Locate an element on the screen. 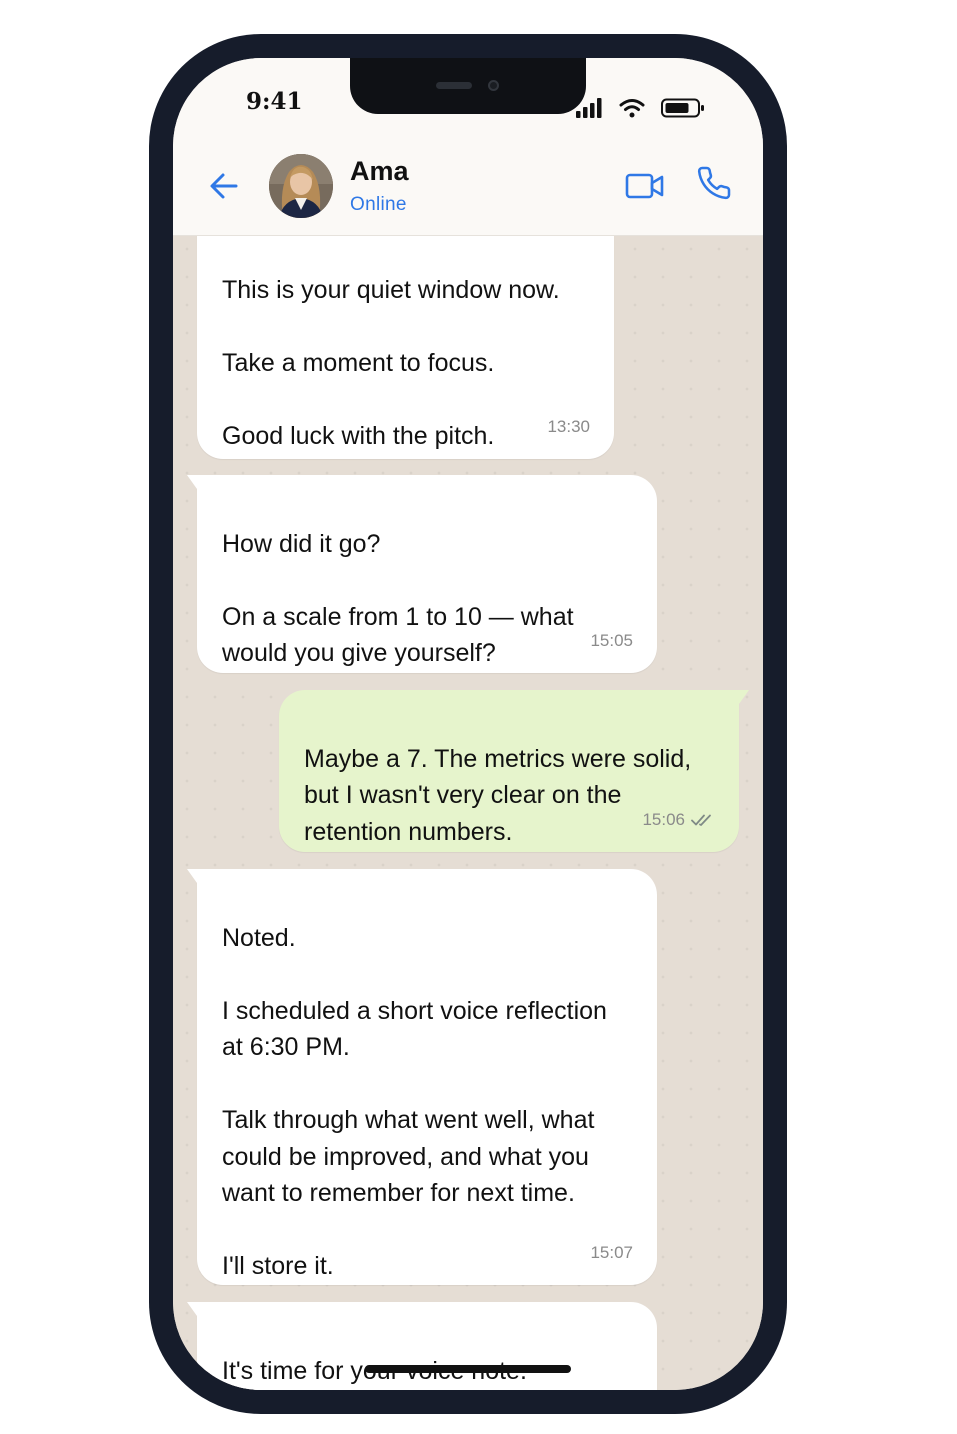  video-call-icon is located at coordinates (645, 186).